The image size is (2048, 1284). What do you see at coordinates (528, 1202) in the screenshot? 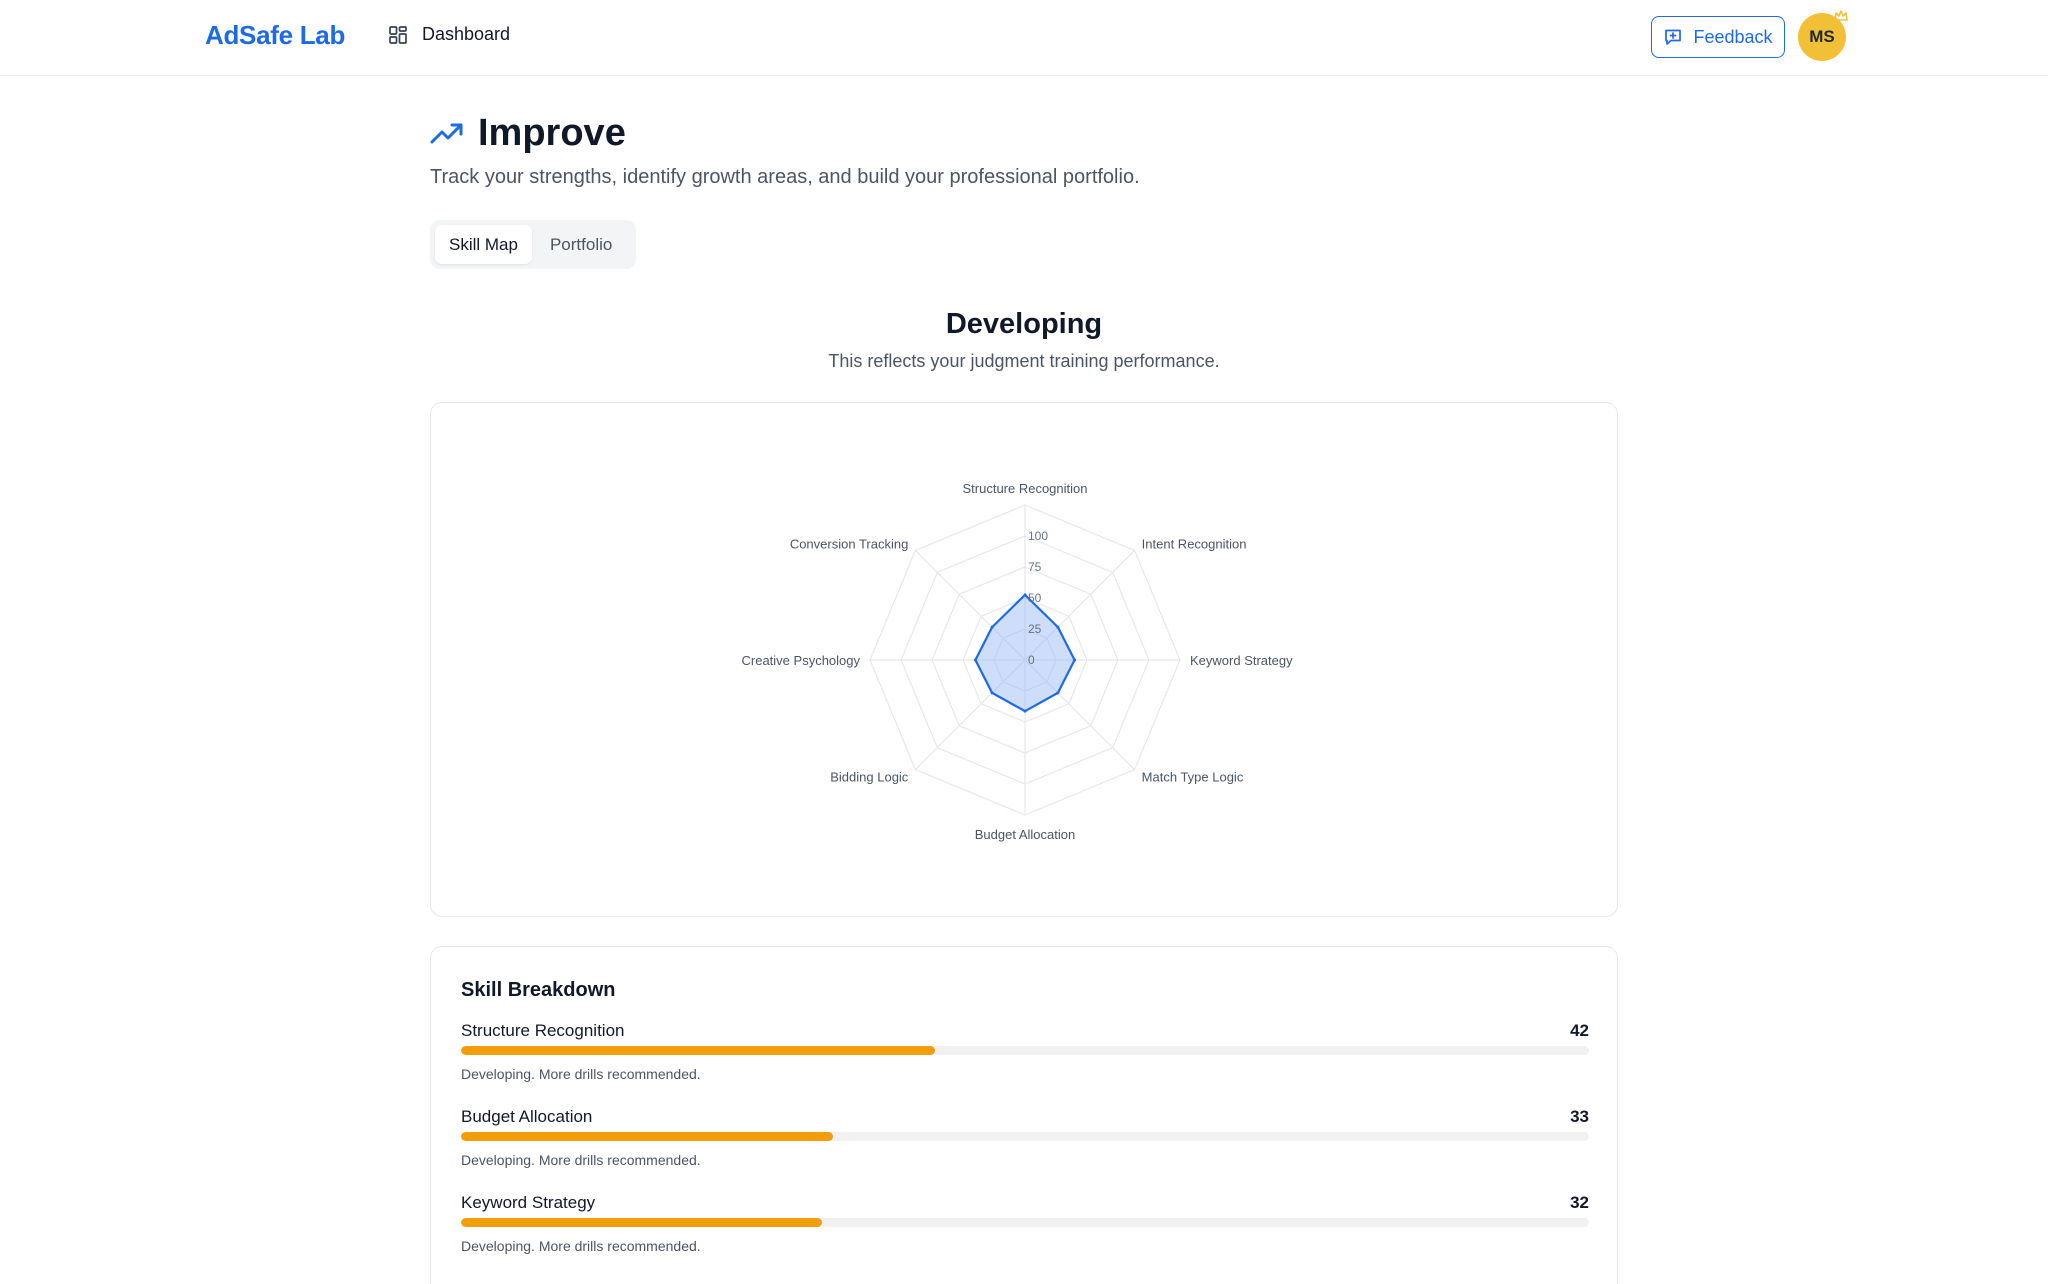
I see `skill-name: Keyword Strategy` at bounding box center [528, 1202].